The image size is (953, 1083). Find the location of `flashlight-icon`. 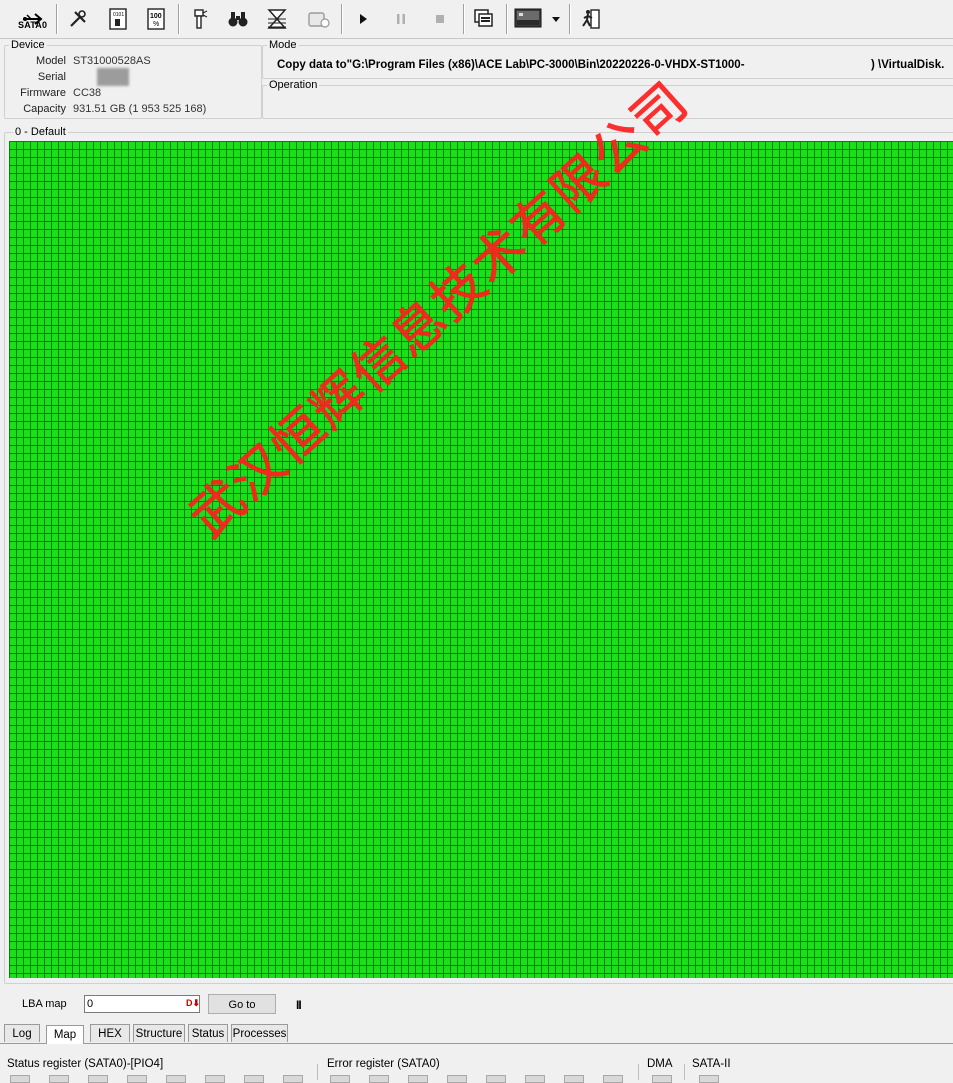

flashlight-icon is located at coordinates (200, 19).